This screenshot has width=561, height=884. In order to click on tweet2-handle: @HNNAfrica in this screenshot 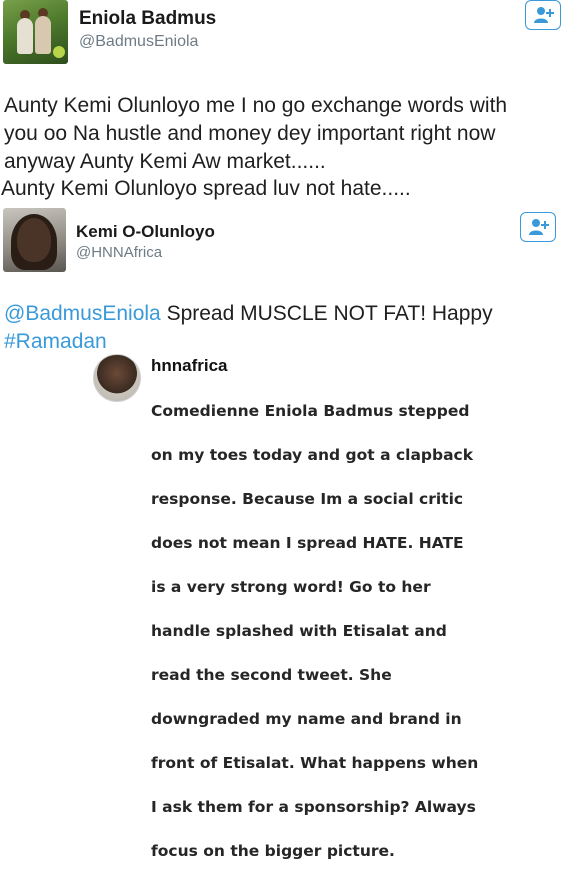, I will do `click(119, 252)`.